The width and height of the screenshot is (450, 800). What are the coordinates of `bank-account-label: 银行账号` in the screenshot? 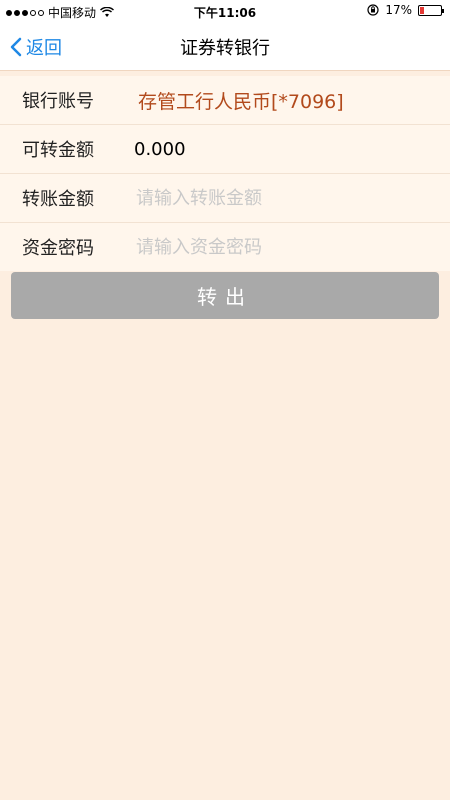 It's located at (58, 101).